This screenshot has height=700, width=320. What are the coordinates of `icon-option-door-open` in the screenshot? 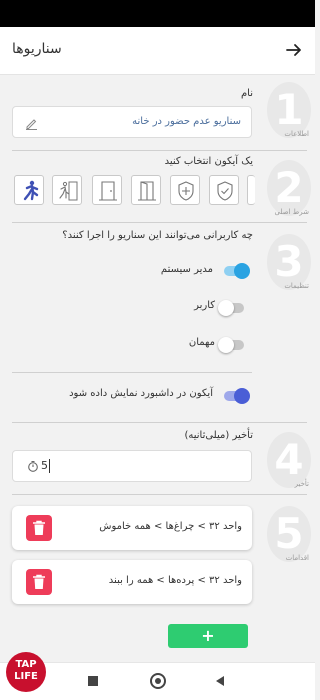 It's located at (146, 190).